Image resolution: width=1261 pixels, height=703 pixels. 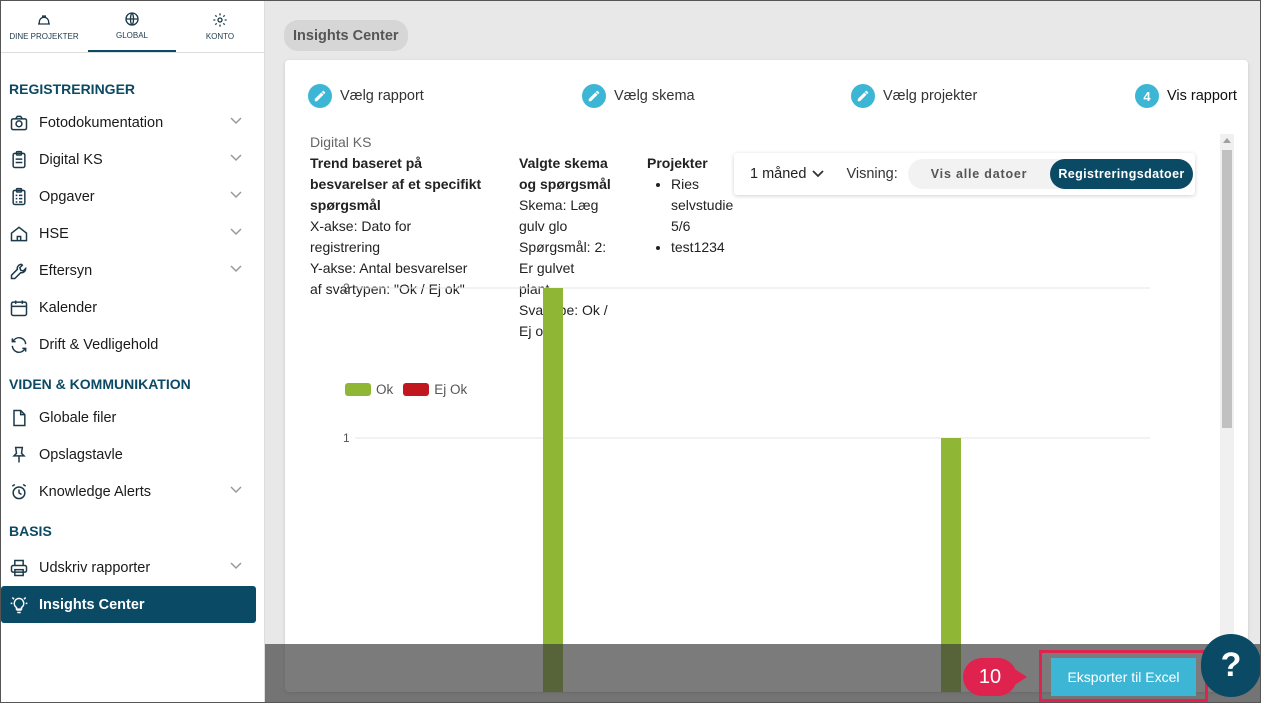 I want to click on house-icon, so click(x=19, y=234).